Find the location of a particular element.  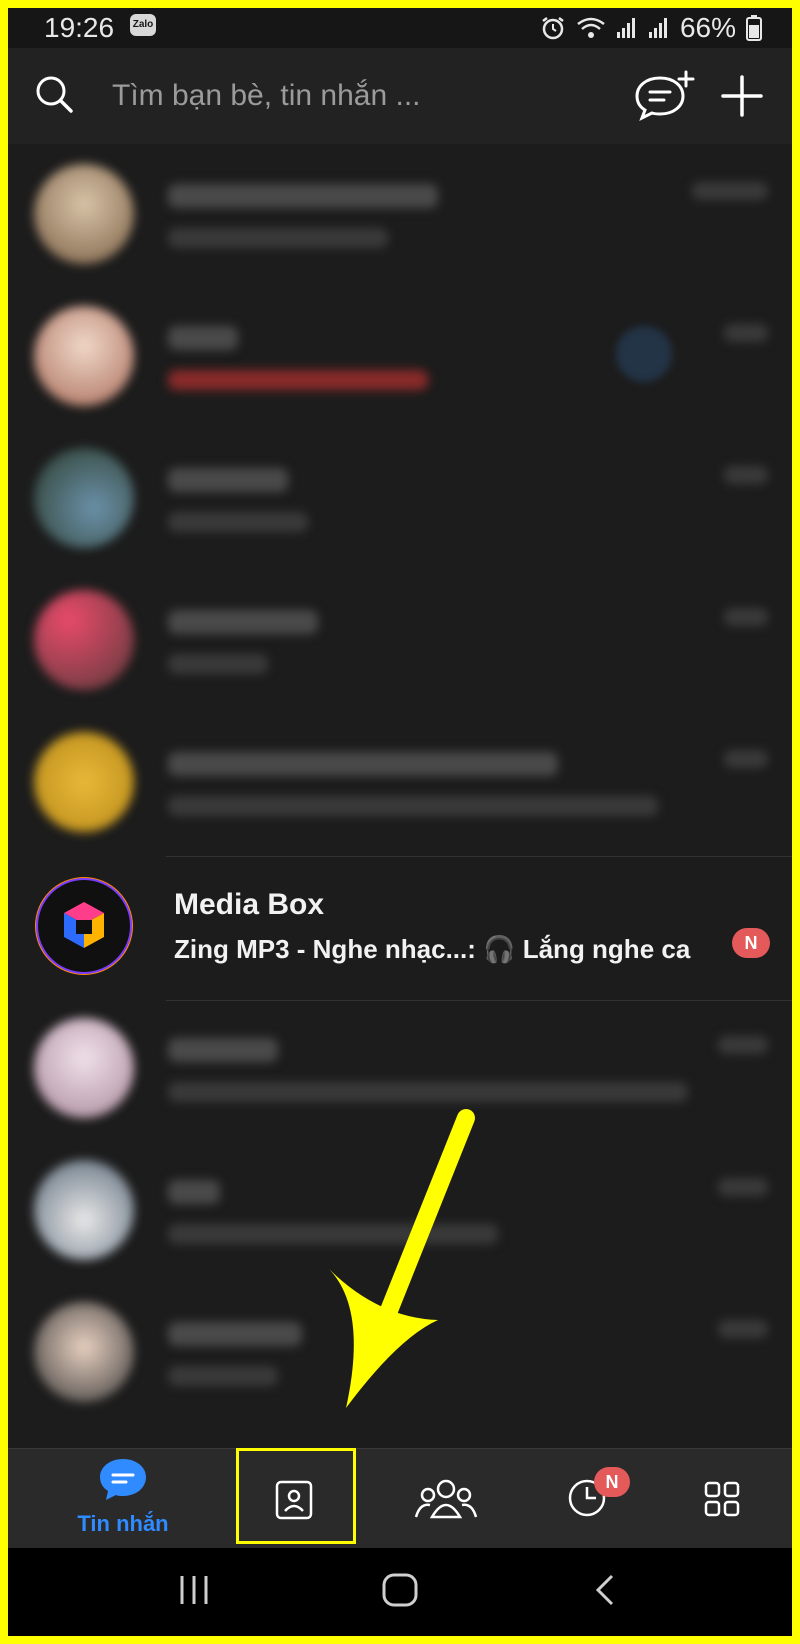

divider is located at coordinates (479, 856).